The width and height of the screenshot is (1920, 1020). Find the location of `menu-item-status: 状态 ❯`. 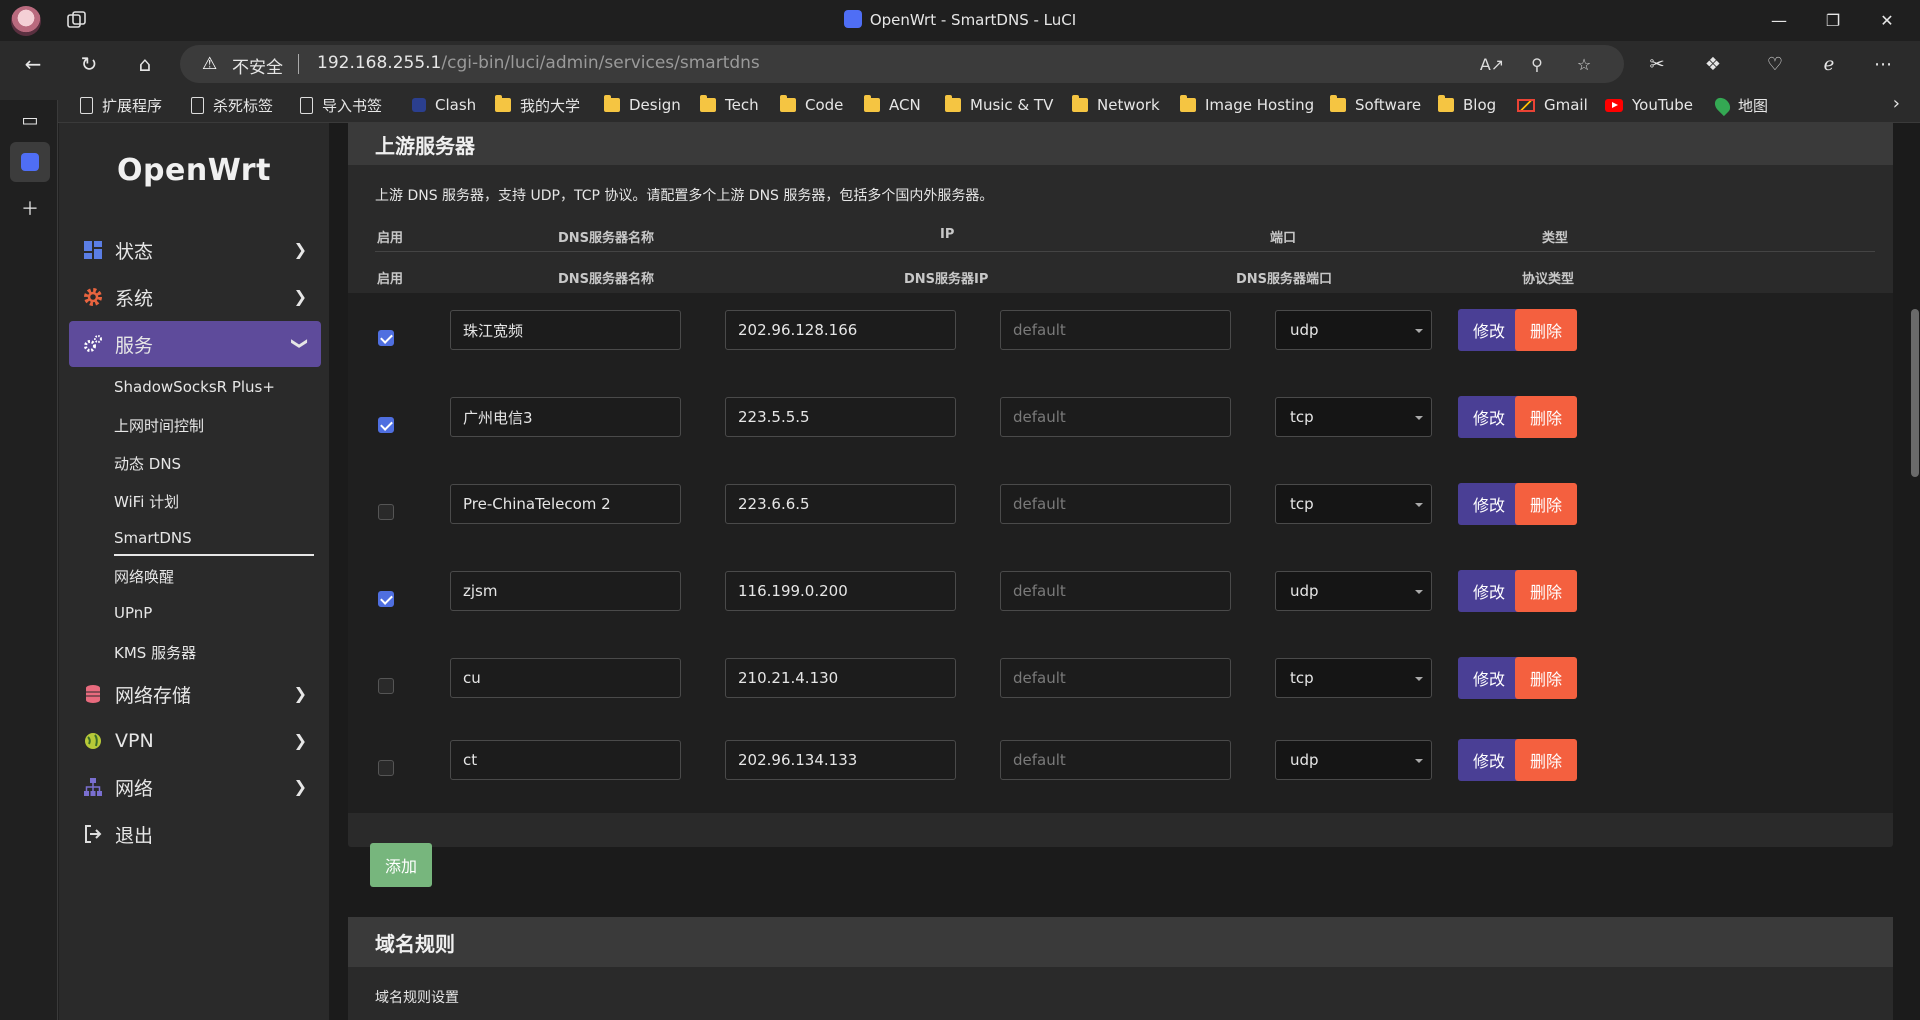

menu-item-status: 状态 ❯ is located at coordinates (195, 250).